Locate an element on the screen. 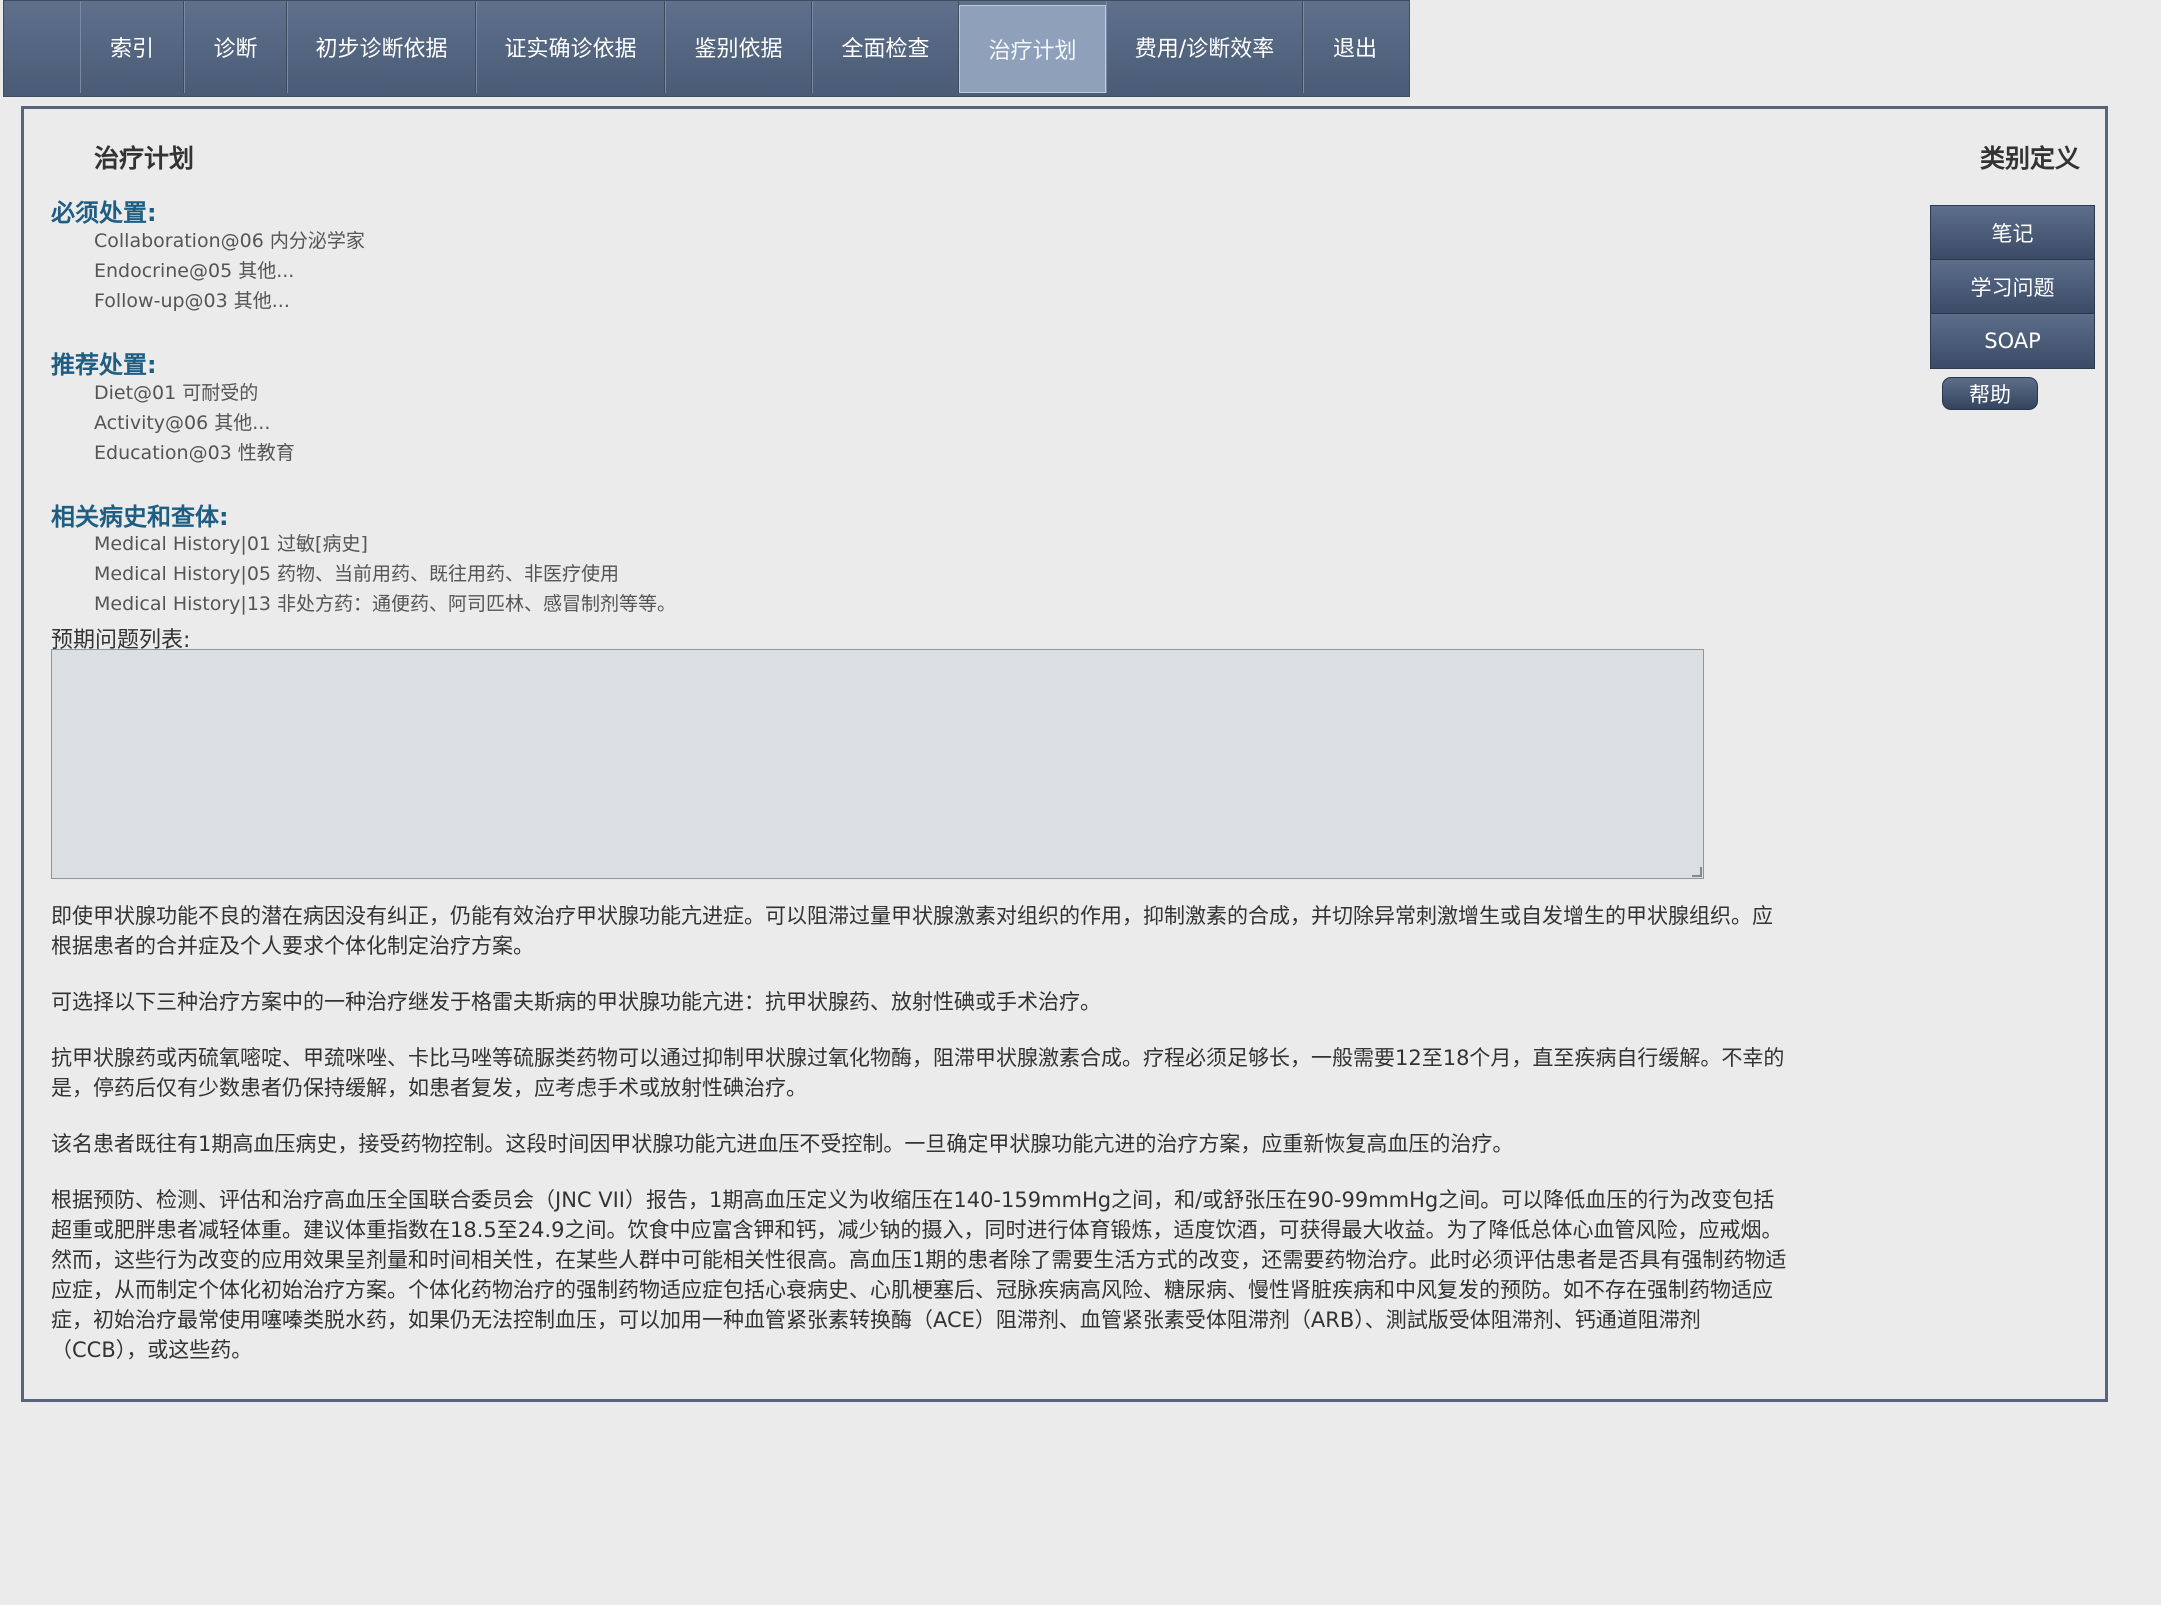  tab-preliminary-diagnosis-basis: 初步诊断依据 is located at coordinates (381, 47).